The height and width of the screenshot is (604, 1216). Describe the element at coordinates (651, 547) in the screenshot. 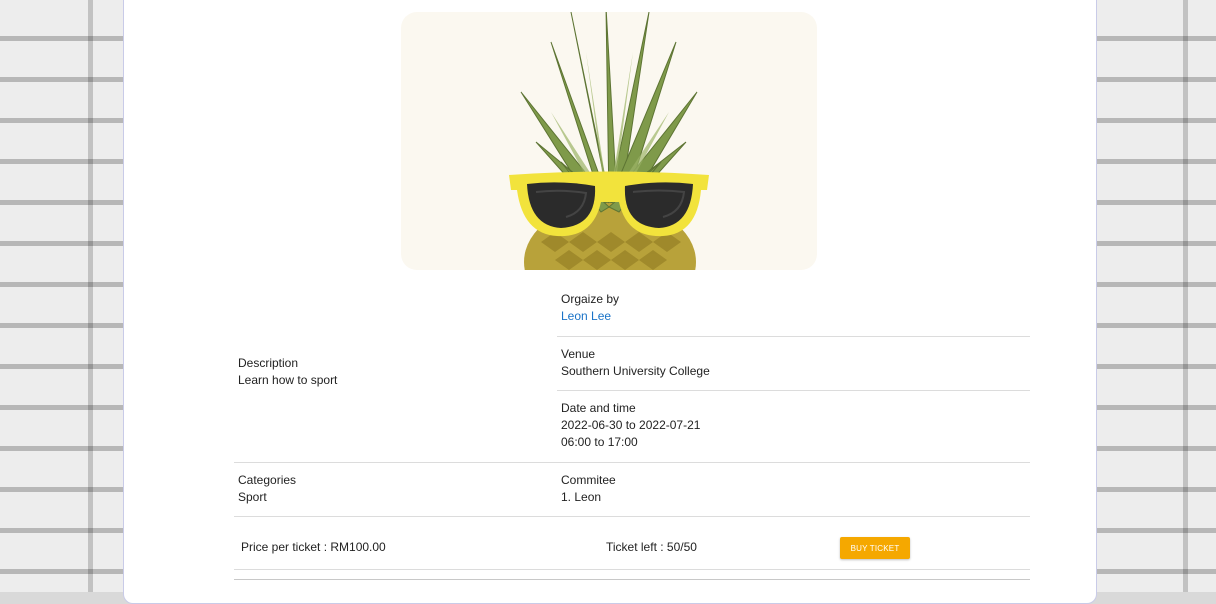

I see `tickets-left: Ticket left : 50/50` at that location.